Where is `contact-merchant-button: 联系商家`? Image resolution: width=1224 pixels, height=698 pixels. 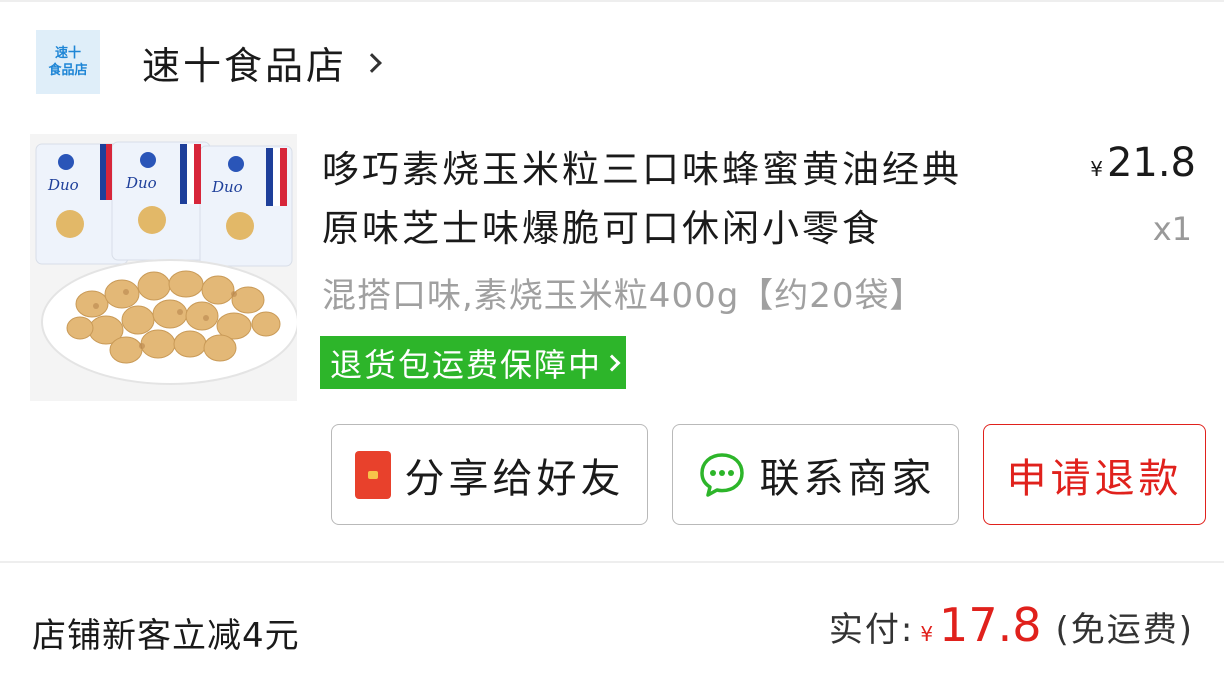 contact-merchant-button: 联系商家 is located at coordinates (815, 474).